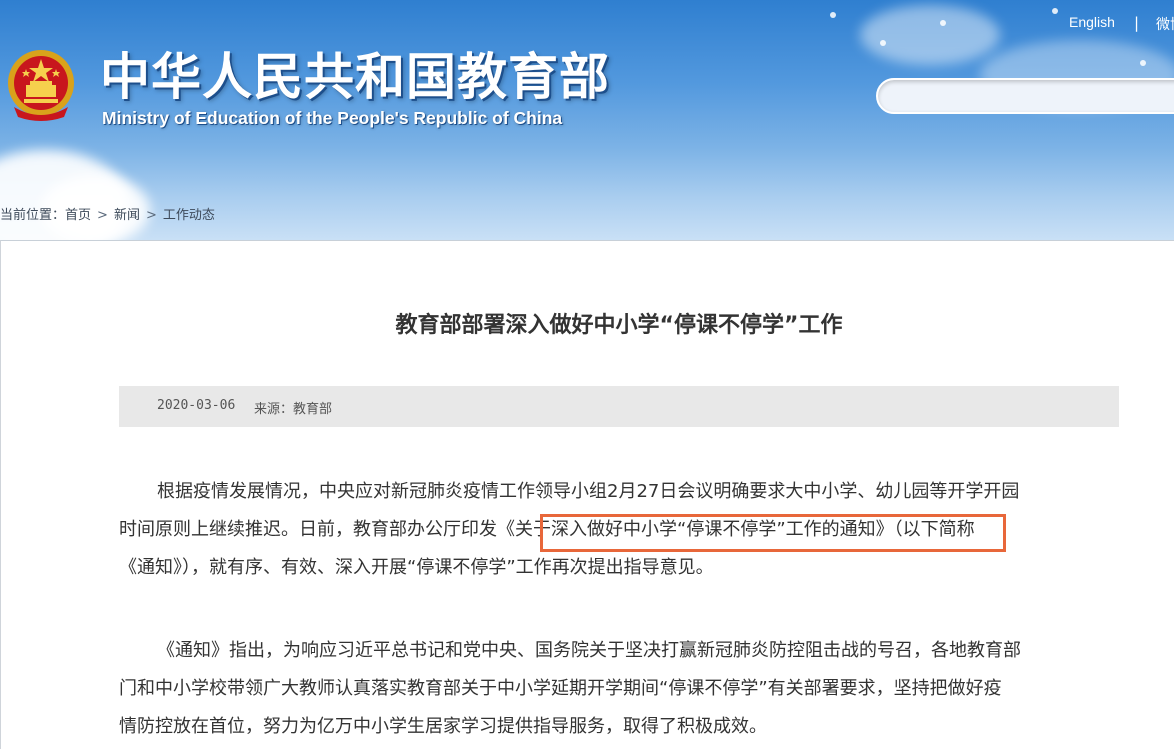  Describe the element at coordinates (619, 325) in the screenshot. I see `article-title: 教育部部署深入做好中小学“停课不停学”工作` at that location.